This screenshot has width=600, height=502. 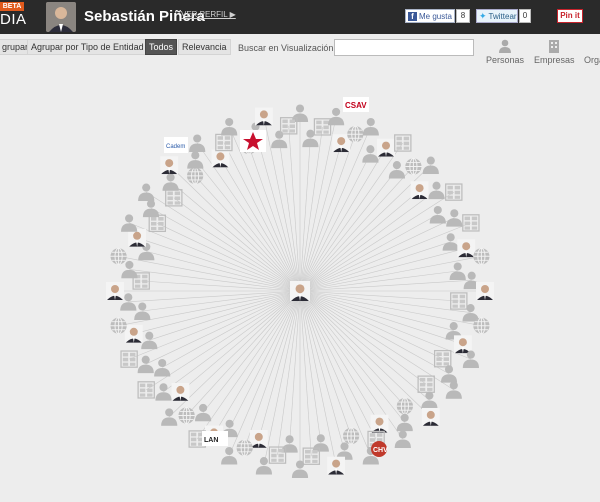 I want to click on search-input, so click(x=404, y=47).